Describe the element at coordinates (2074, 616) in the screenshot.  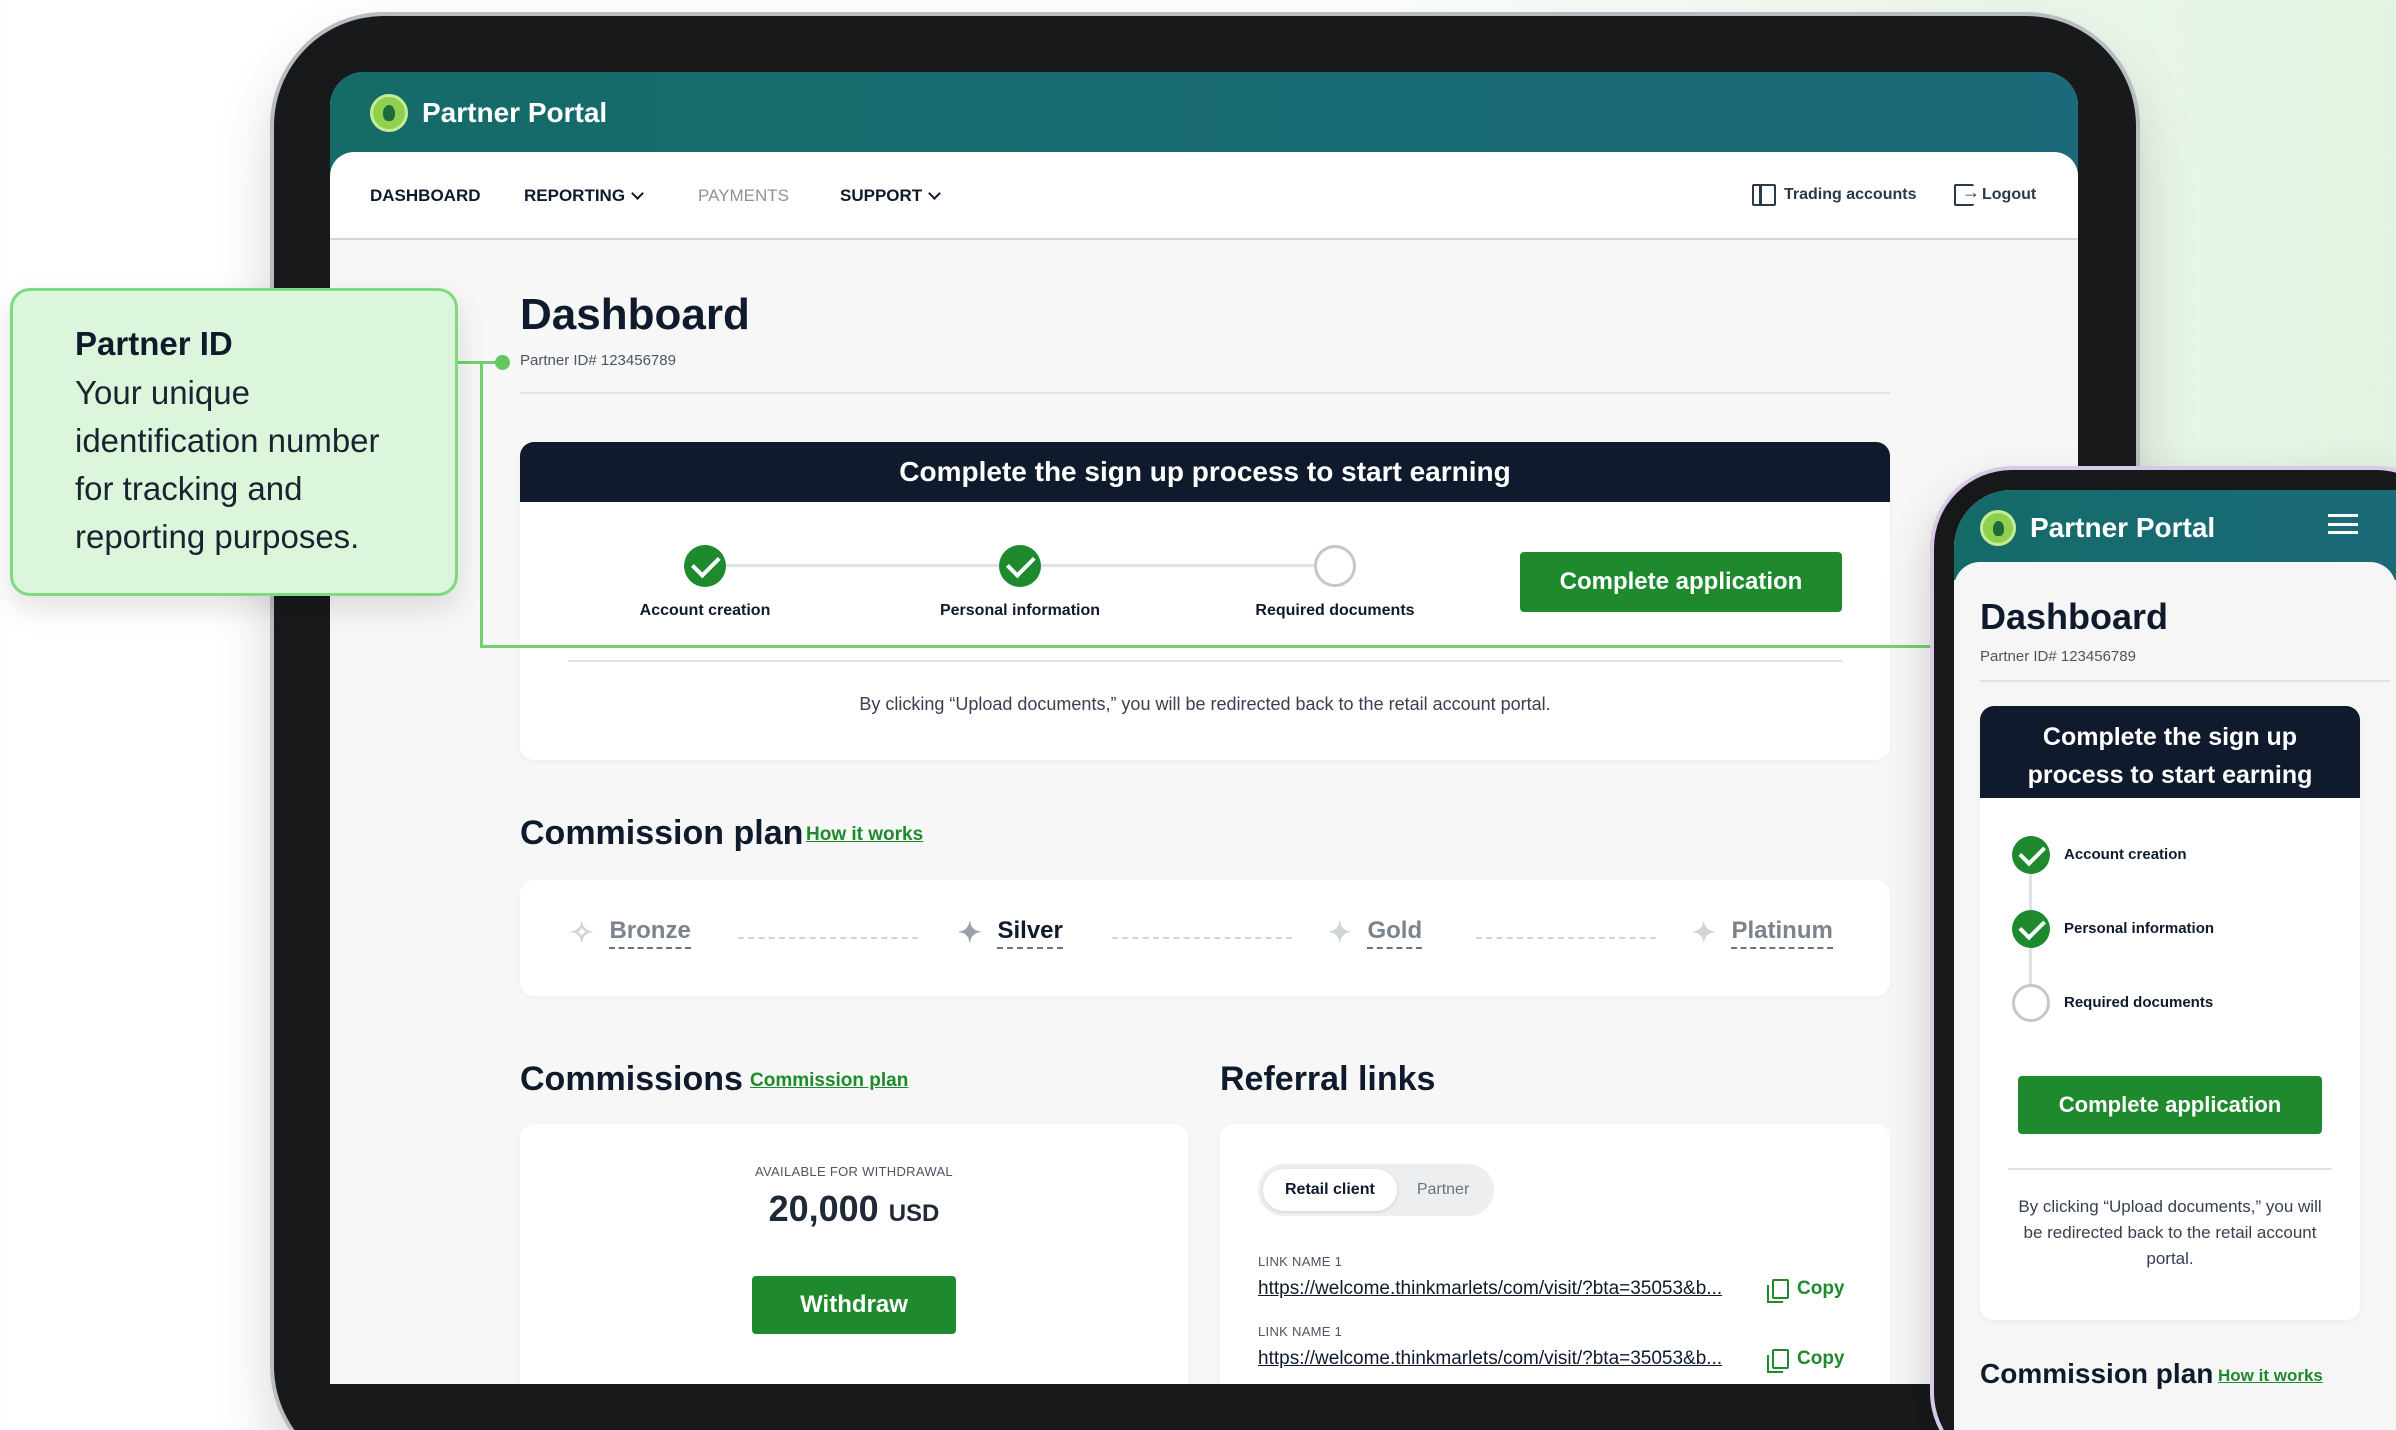
I see `page-title: Dashboard` at that location.